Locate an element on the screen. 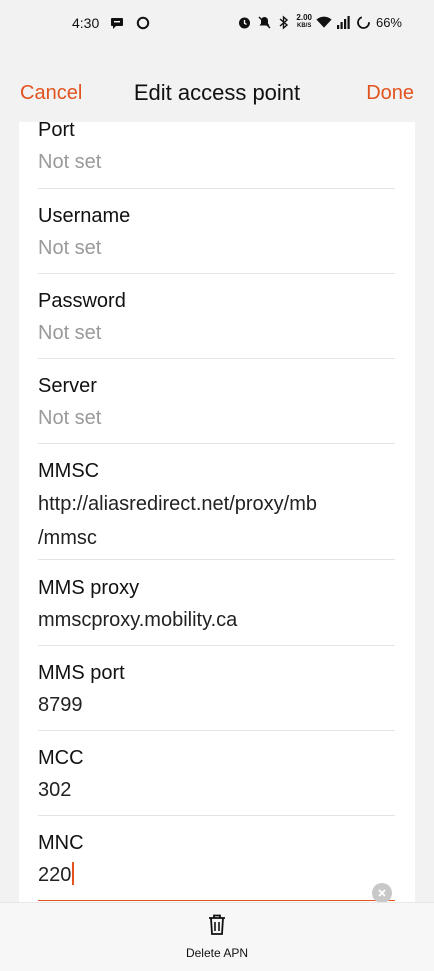 The image size is (434, 971). top-app-bar: Cancel Edit access point Done is located at coordinates (217, 94).